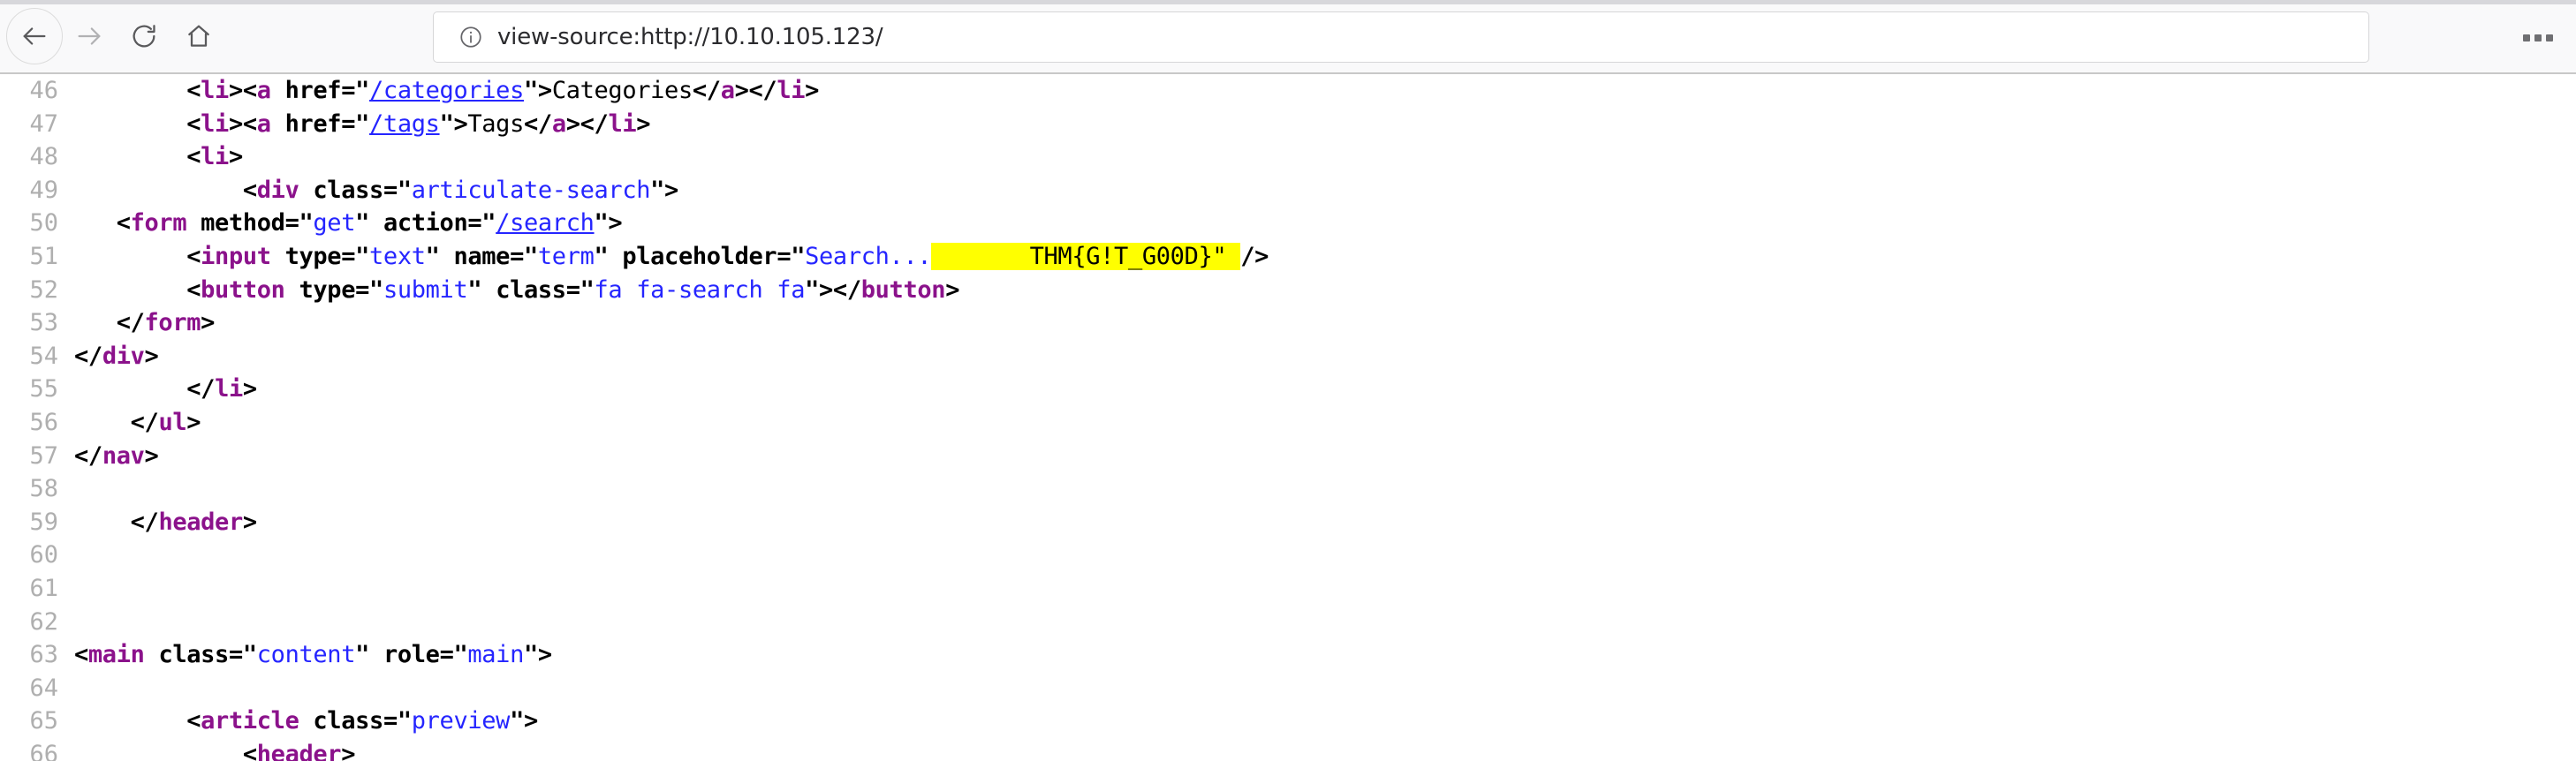 This screenshot has height=761, width=2576. Describe the element at coordinates (145, 389) in the screenshot. I see `code-token-punct: </` at that location.